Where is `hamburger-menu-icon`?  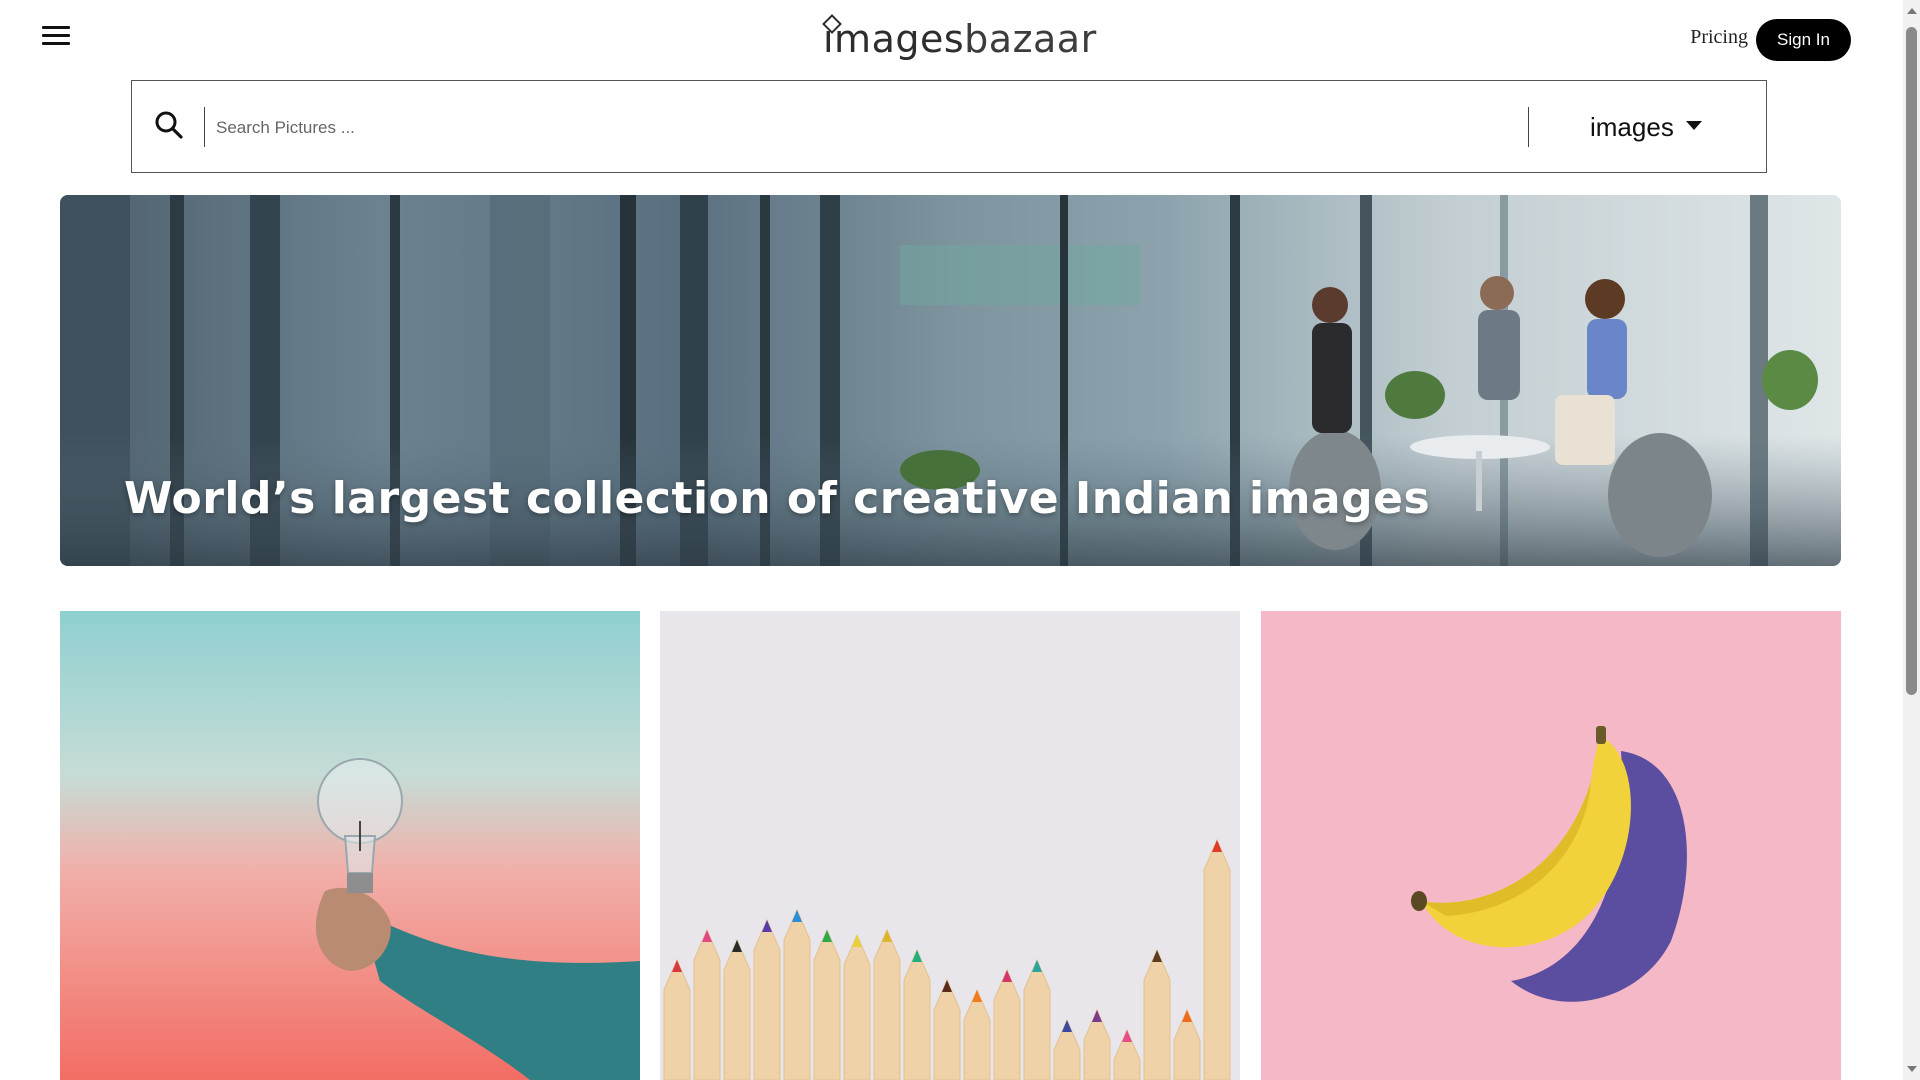
hamburger-menu-icon is located at coordinates (56, 36).